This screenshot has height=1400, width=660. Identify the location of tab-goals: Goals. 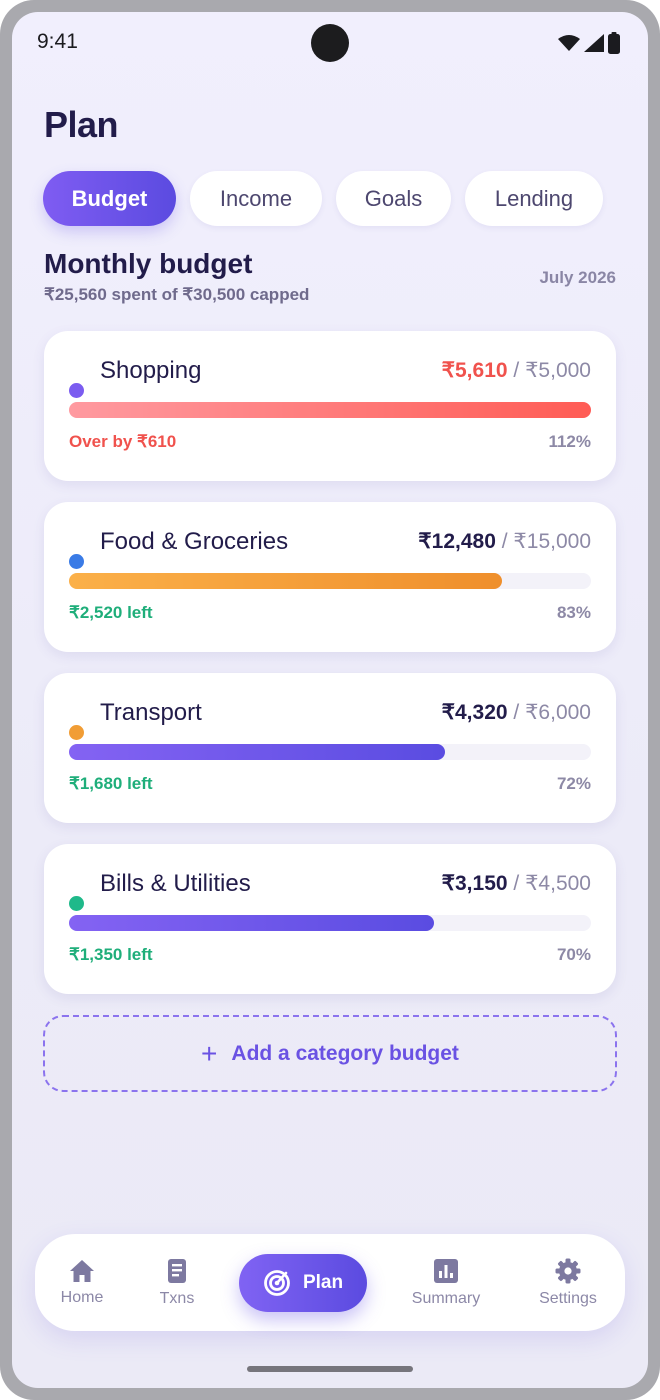
(393, 198).